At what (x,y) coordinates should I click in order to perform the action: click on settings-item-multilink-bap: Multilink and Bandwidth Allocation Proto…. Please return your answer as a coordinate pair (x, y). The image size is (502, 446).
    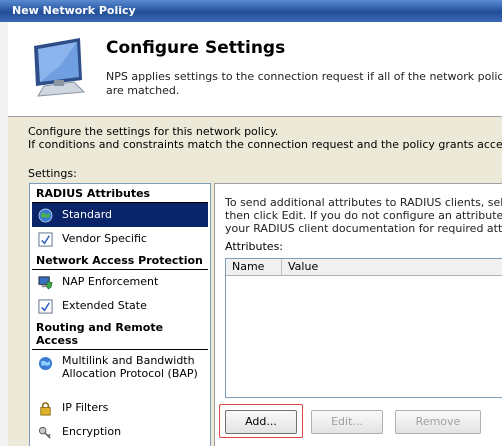
    Looking at the image, I should click on (120, 373).